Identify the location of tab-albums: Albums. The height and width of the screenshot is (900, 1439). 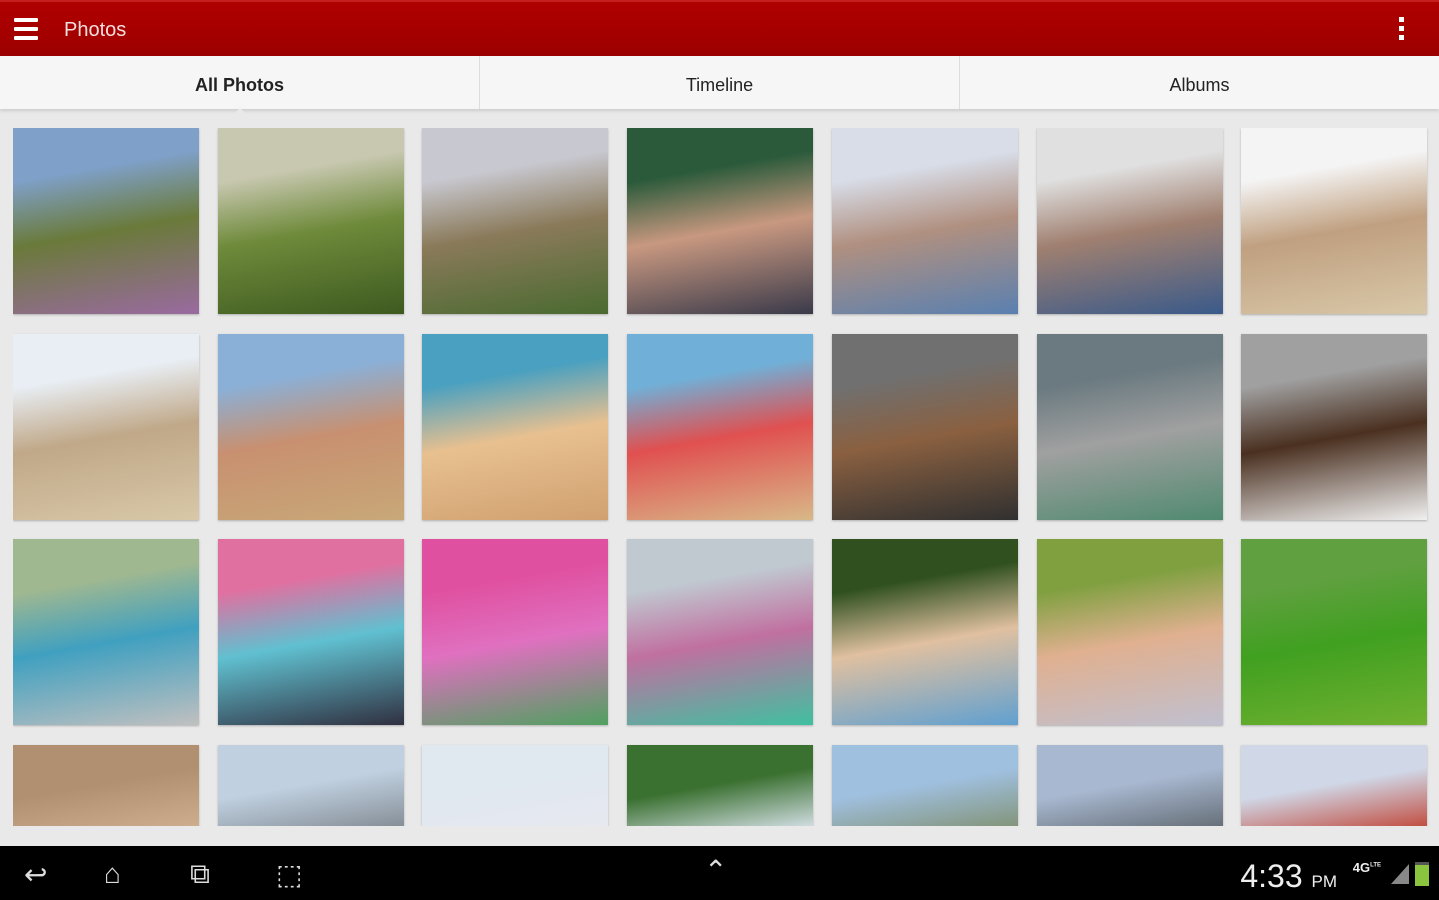
(1199, 82).